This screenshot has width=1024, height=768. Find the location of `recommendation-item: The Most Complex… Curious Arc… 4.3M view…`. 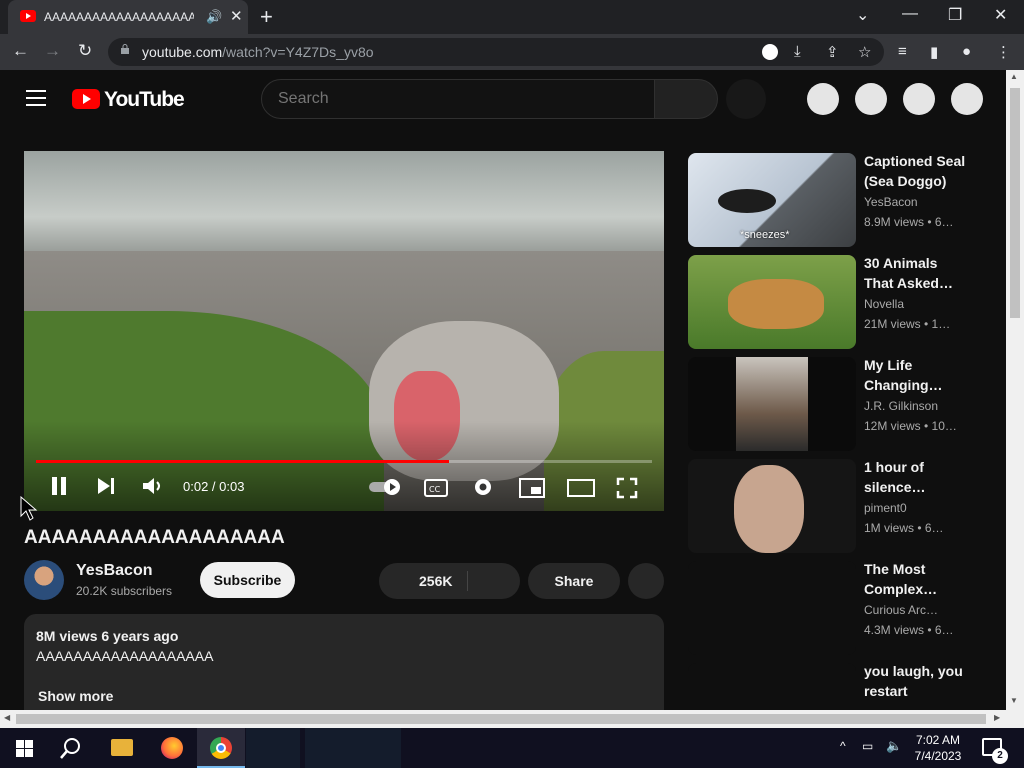

recommendation-item: The Most Complex… Curious Arc… 4.3M view… is located at coordinates (838, 607).